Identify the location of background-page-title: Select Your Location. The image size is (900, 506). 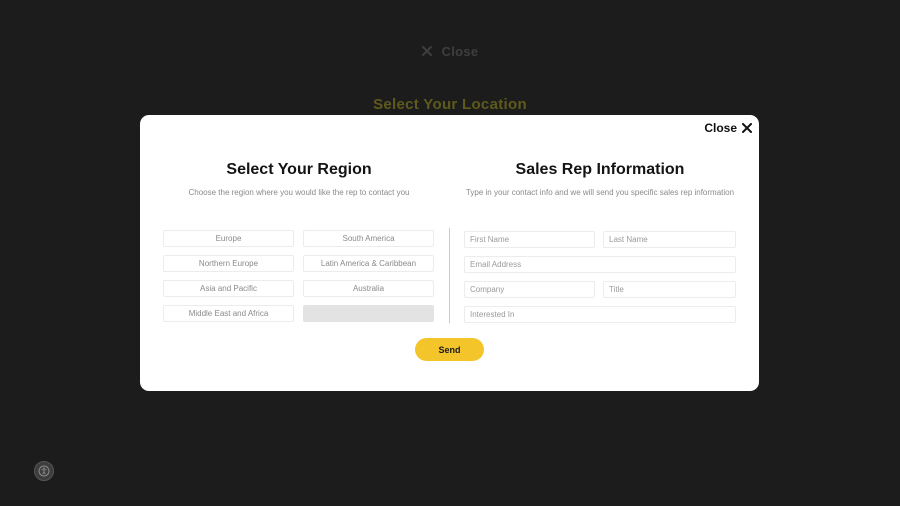
(450, 104).